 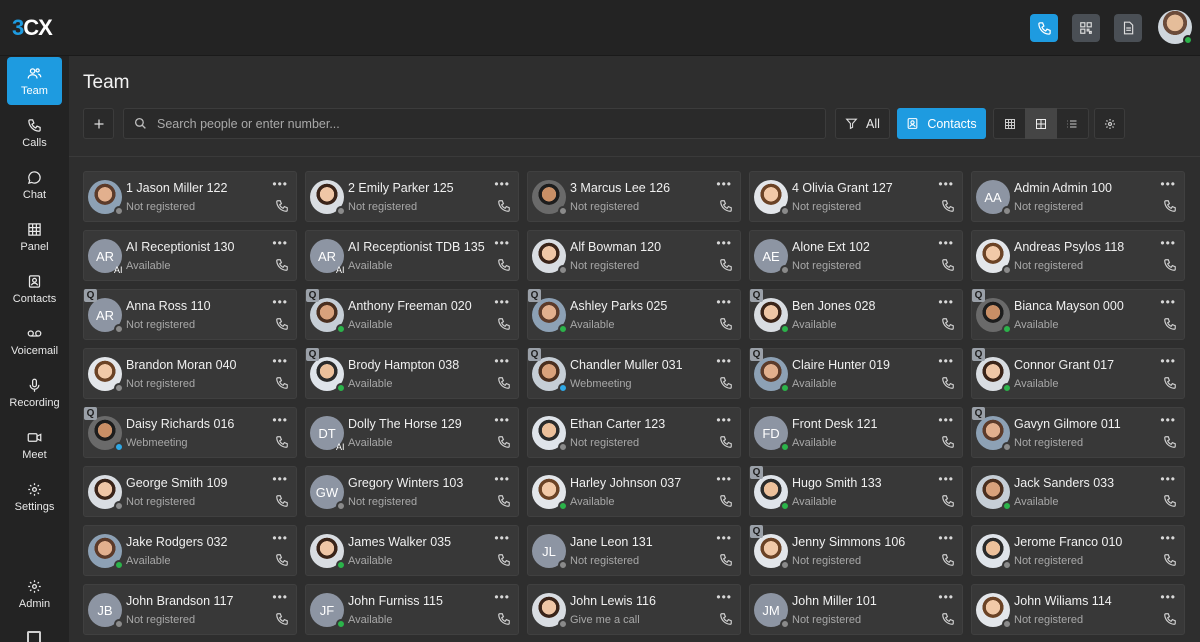 I want to click on contact-card: AR Q Anna Ross 110 Not registered •••, so click(x=190, y=314).